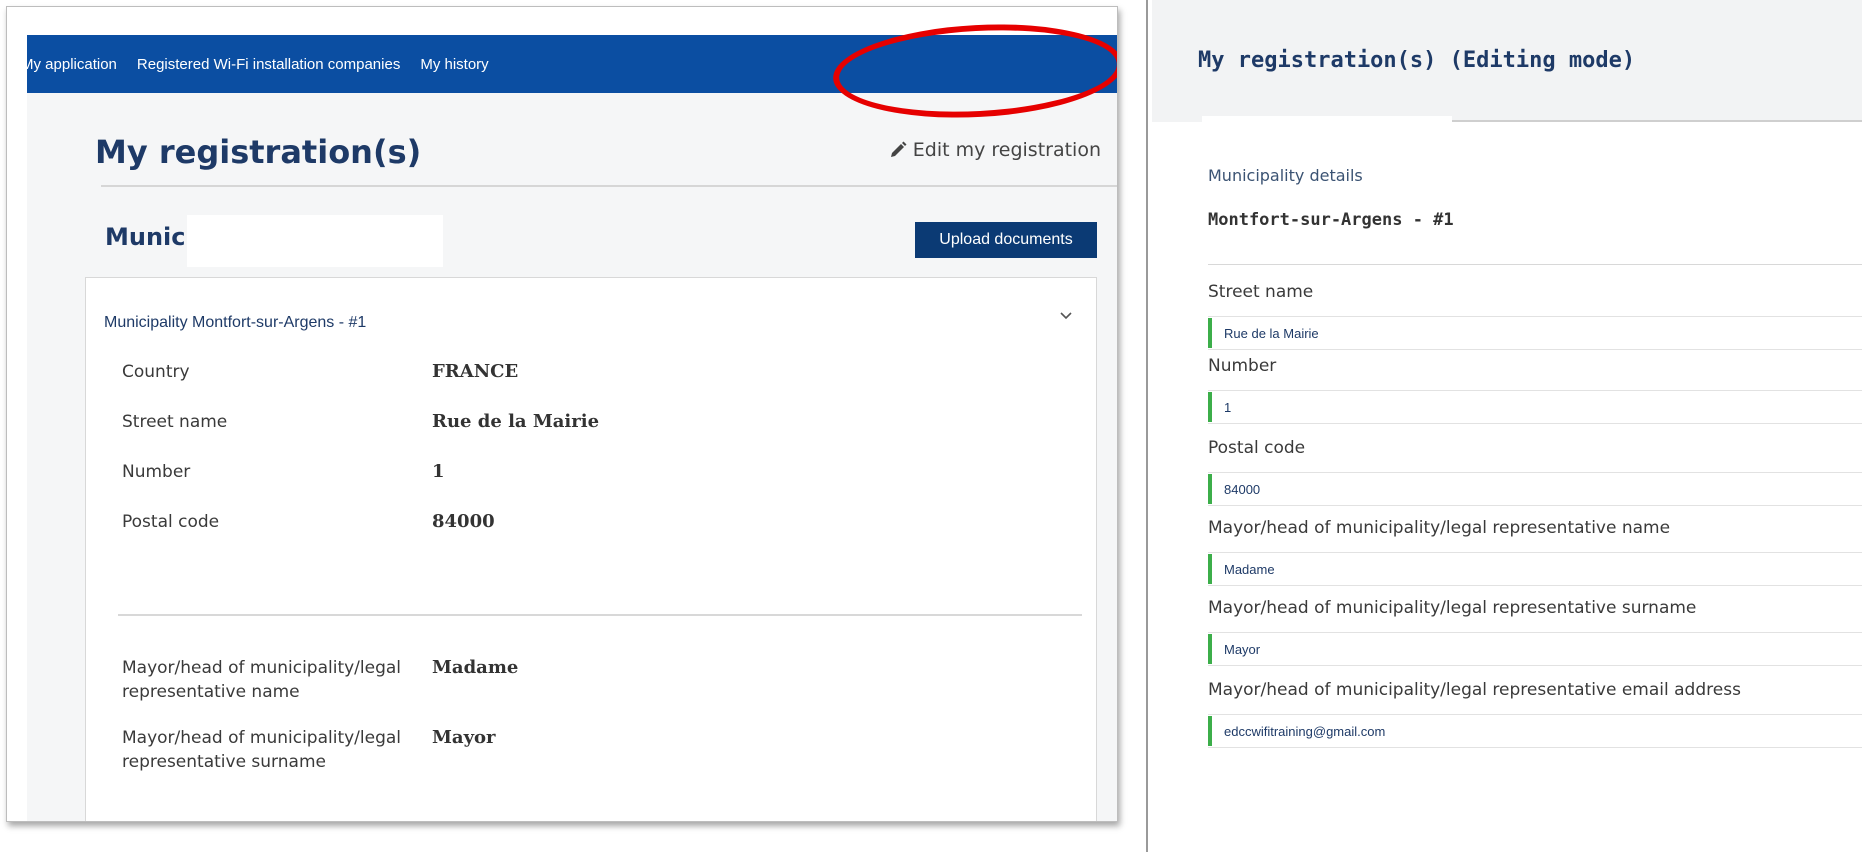 The image size is (1862, 852). I want to click on edit-label-number: Number, so click(1242, 366).